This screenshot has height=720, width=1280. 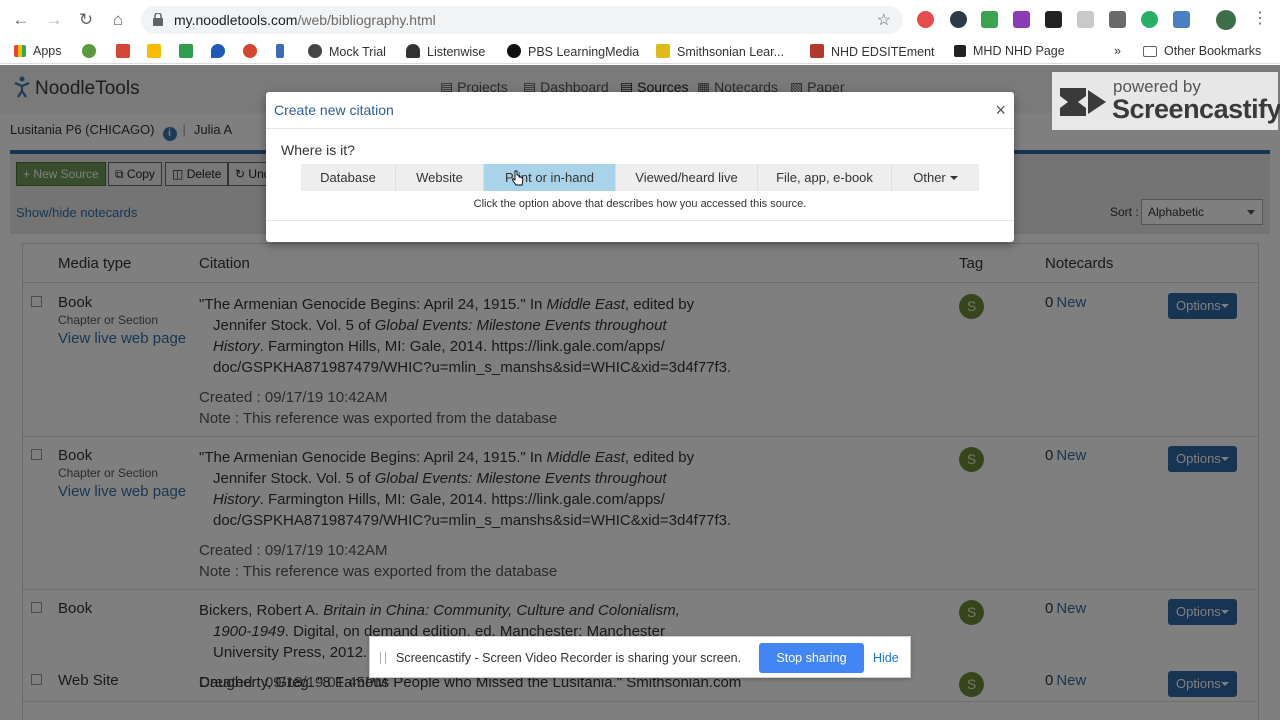 I want to click on close-icon: ×, so click(x=1000, y=110).